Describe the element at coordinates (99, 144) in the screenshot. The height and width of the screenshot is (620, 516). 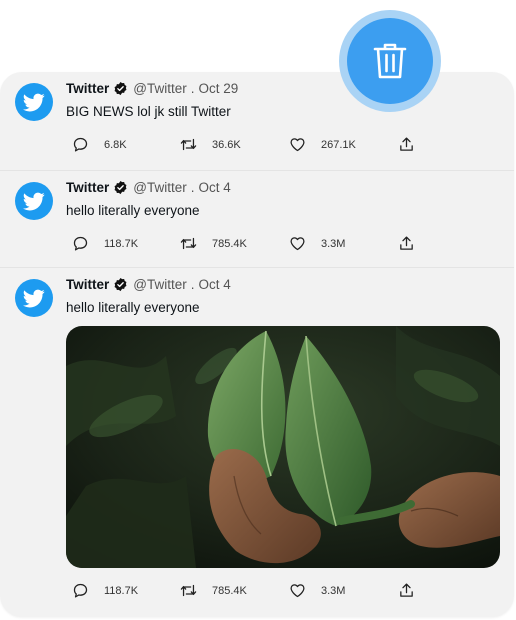
I see `reply-button: 6.8K` at that location.